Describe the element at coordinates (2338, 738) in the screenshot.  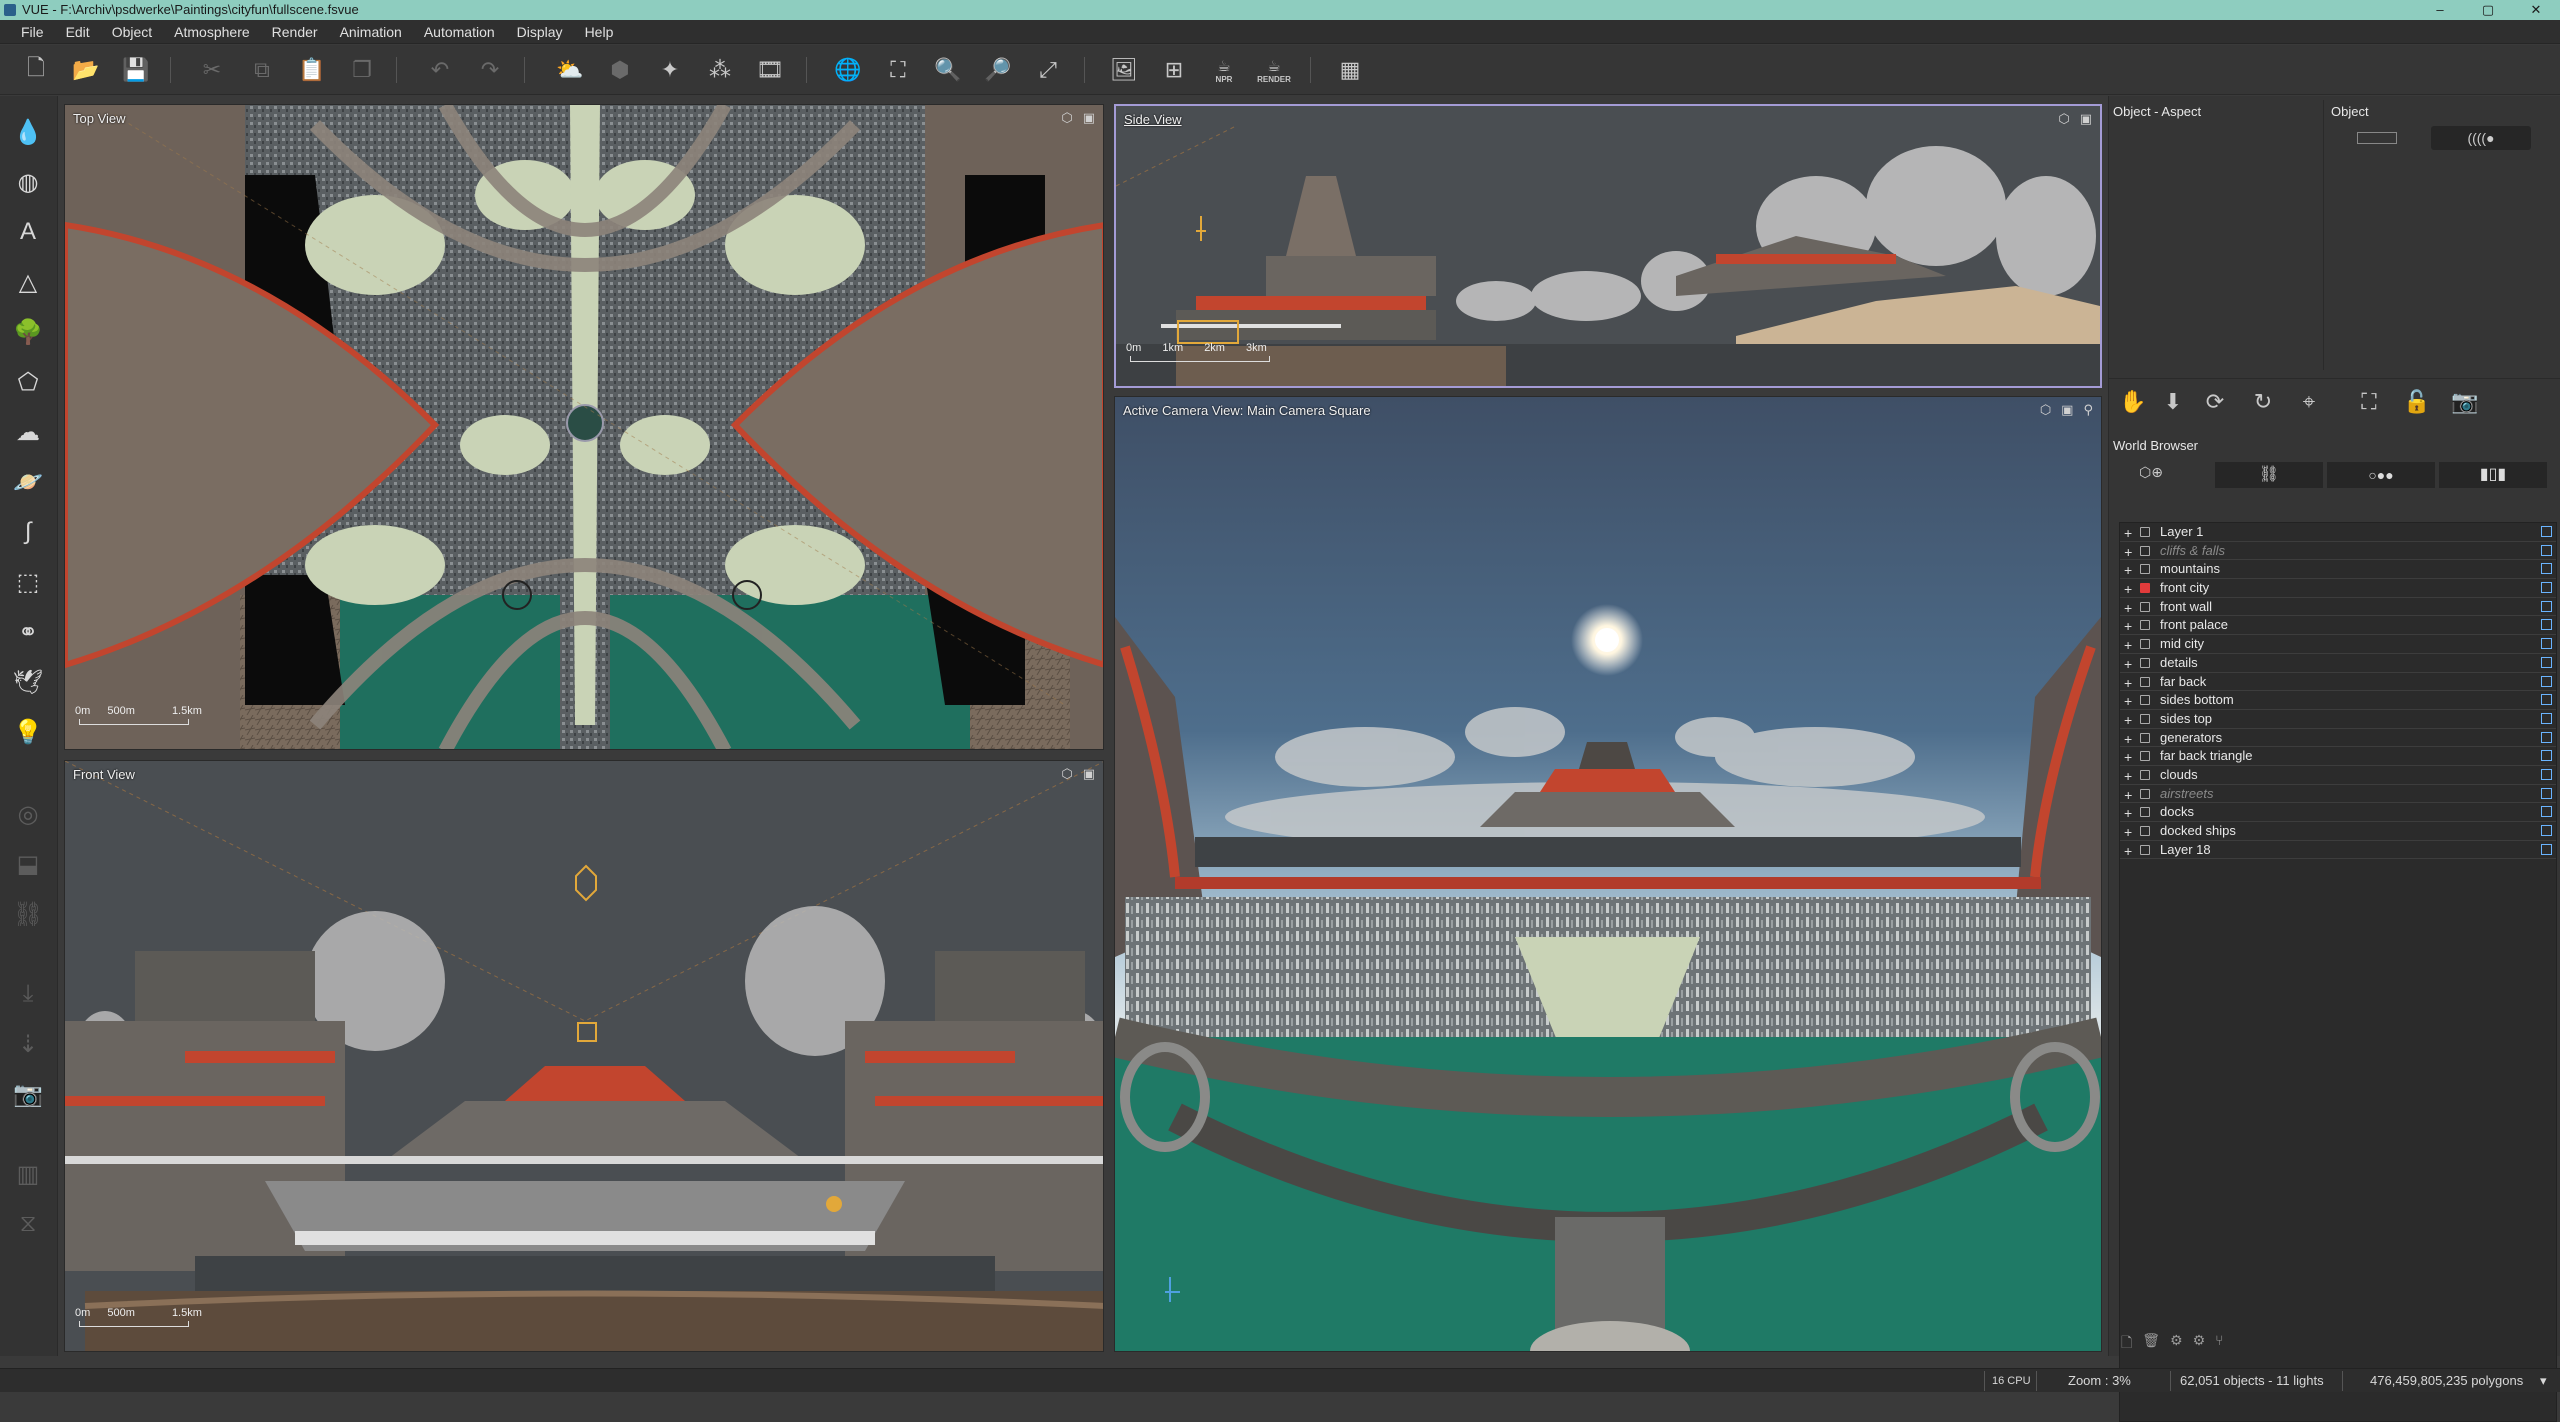
I see `layer-row: + generators` at that location.